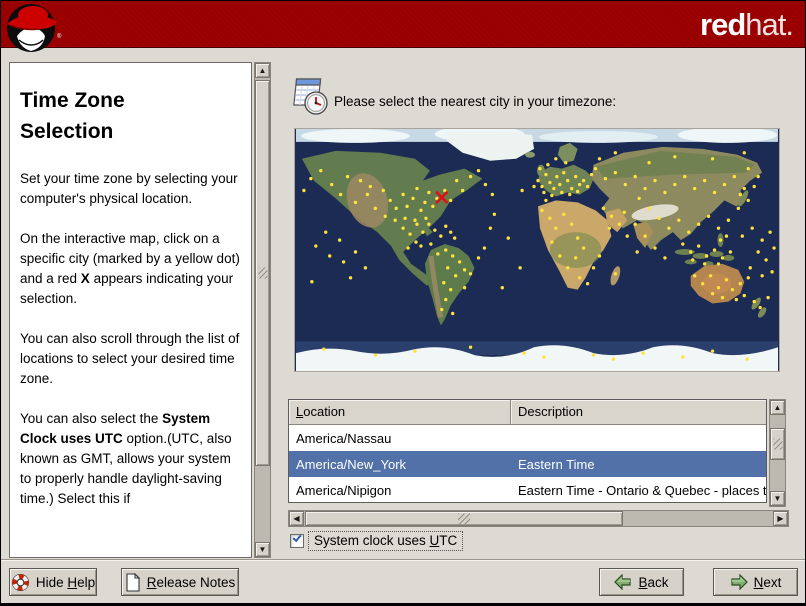 The width and height of the screenshot is (806, 606). Describe the element at coordinates (527, 464) in the screenshot. I see `table-row: America/New_York Eastern Time` at that location.